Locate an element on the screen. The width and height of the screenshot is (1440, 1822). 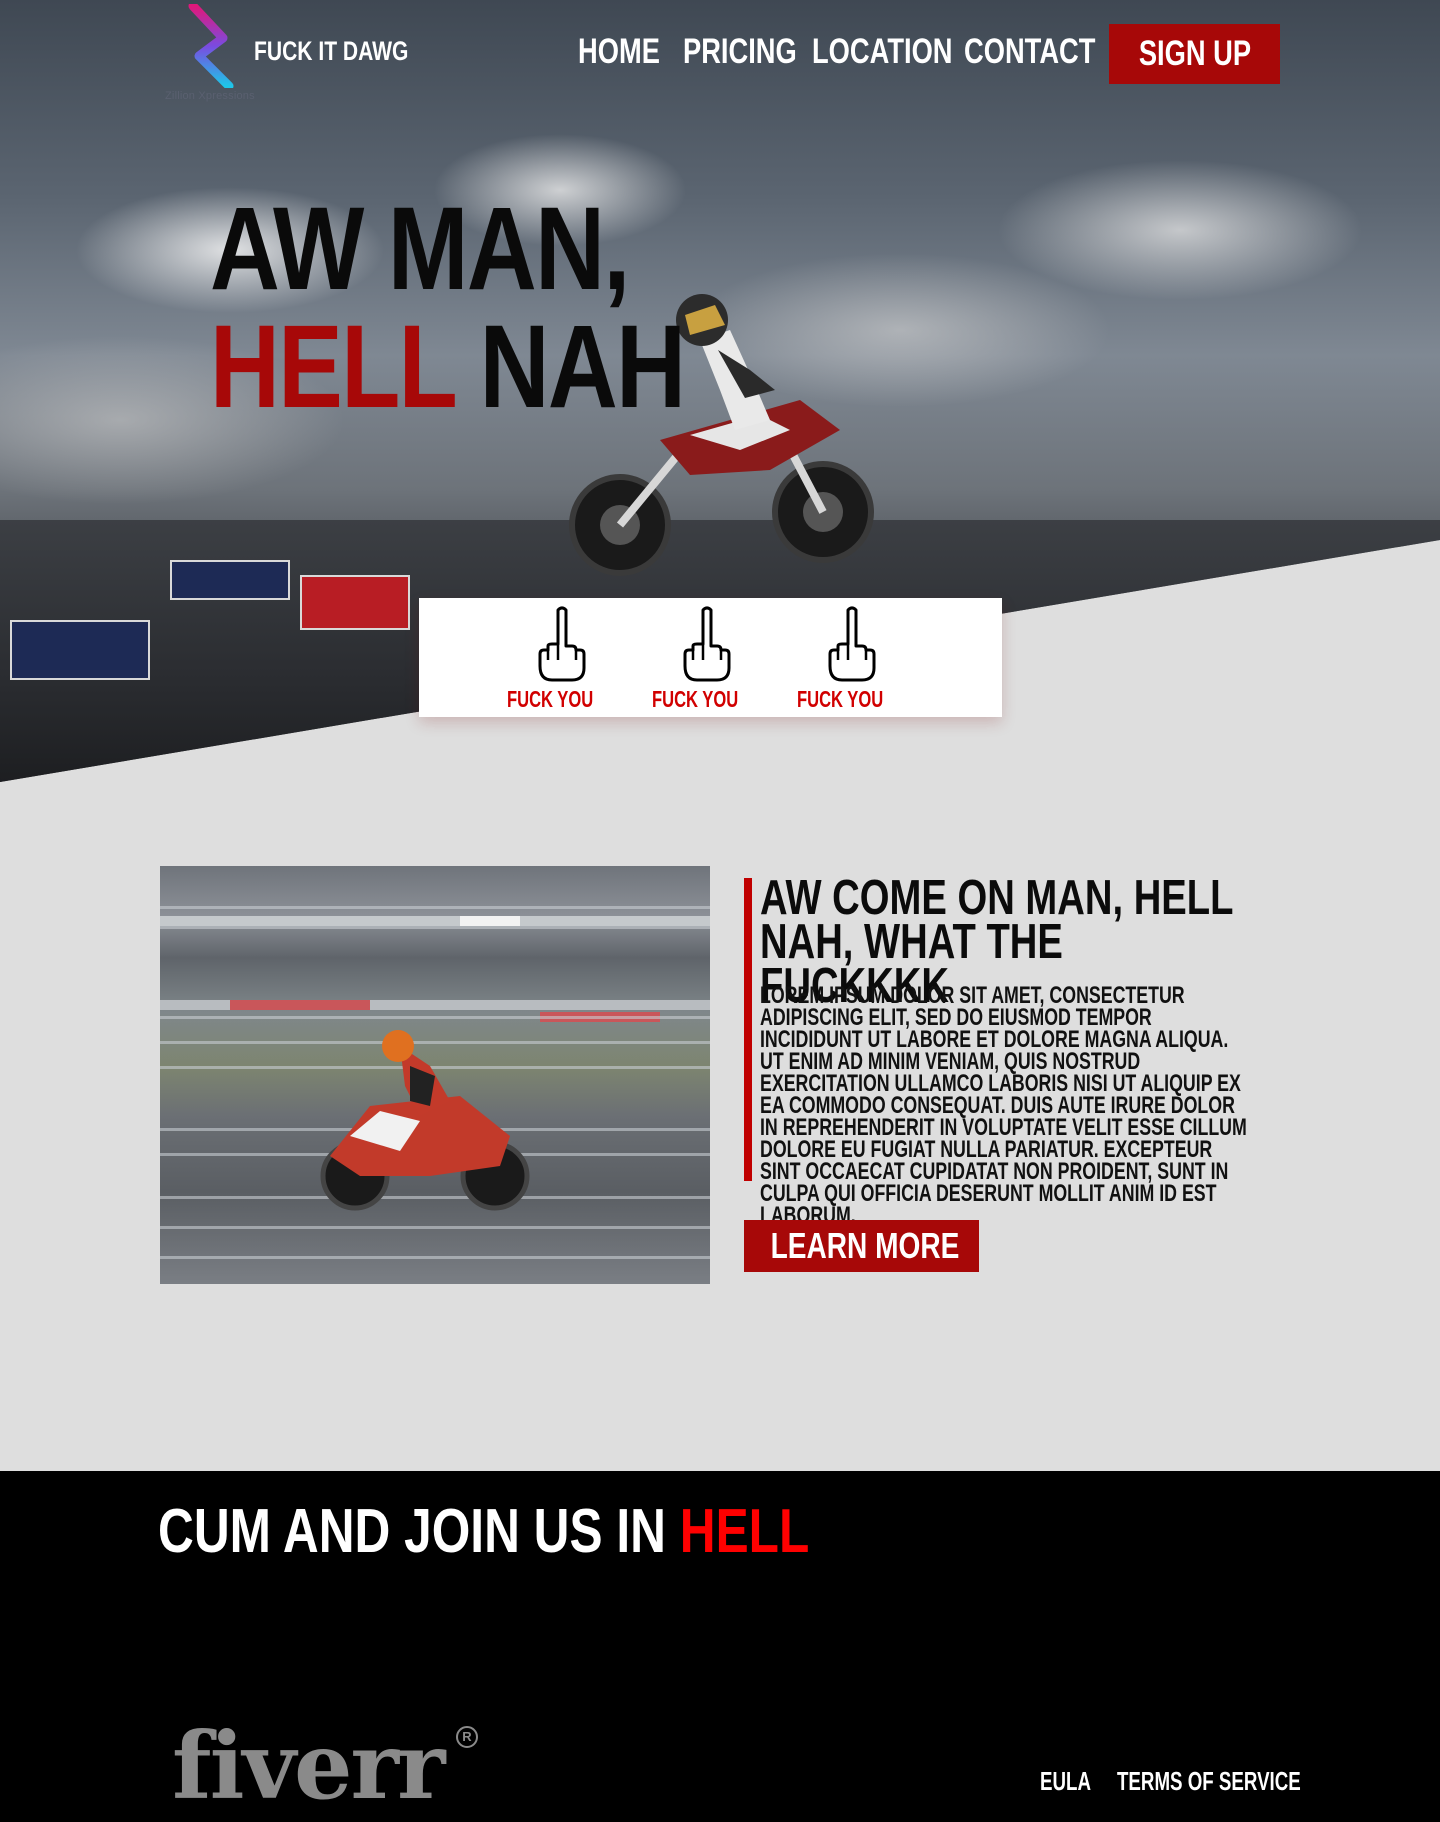
registered-mark-icon: R is located at coordinates (467, 1737).